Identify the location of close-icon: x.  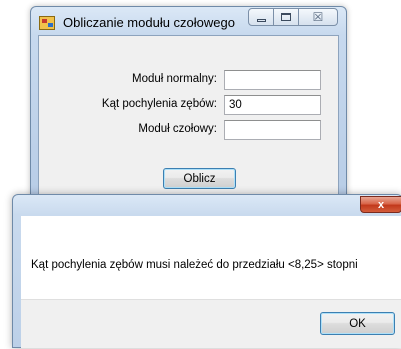
(381, 204).